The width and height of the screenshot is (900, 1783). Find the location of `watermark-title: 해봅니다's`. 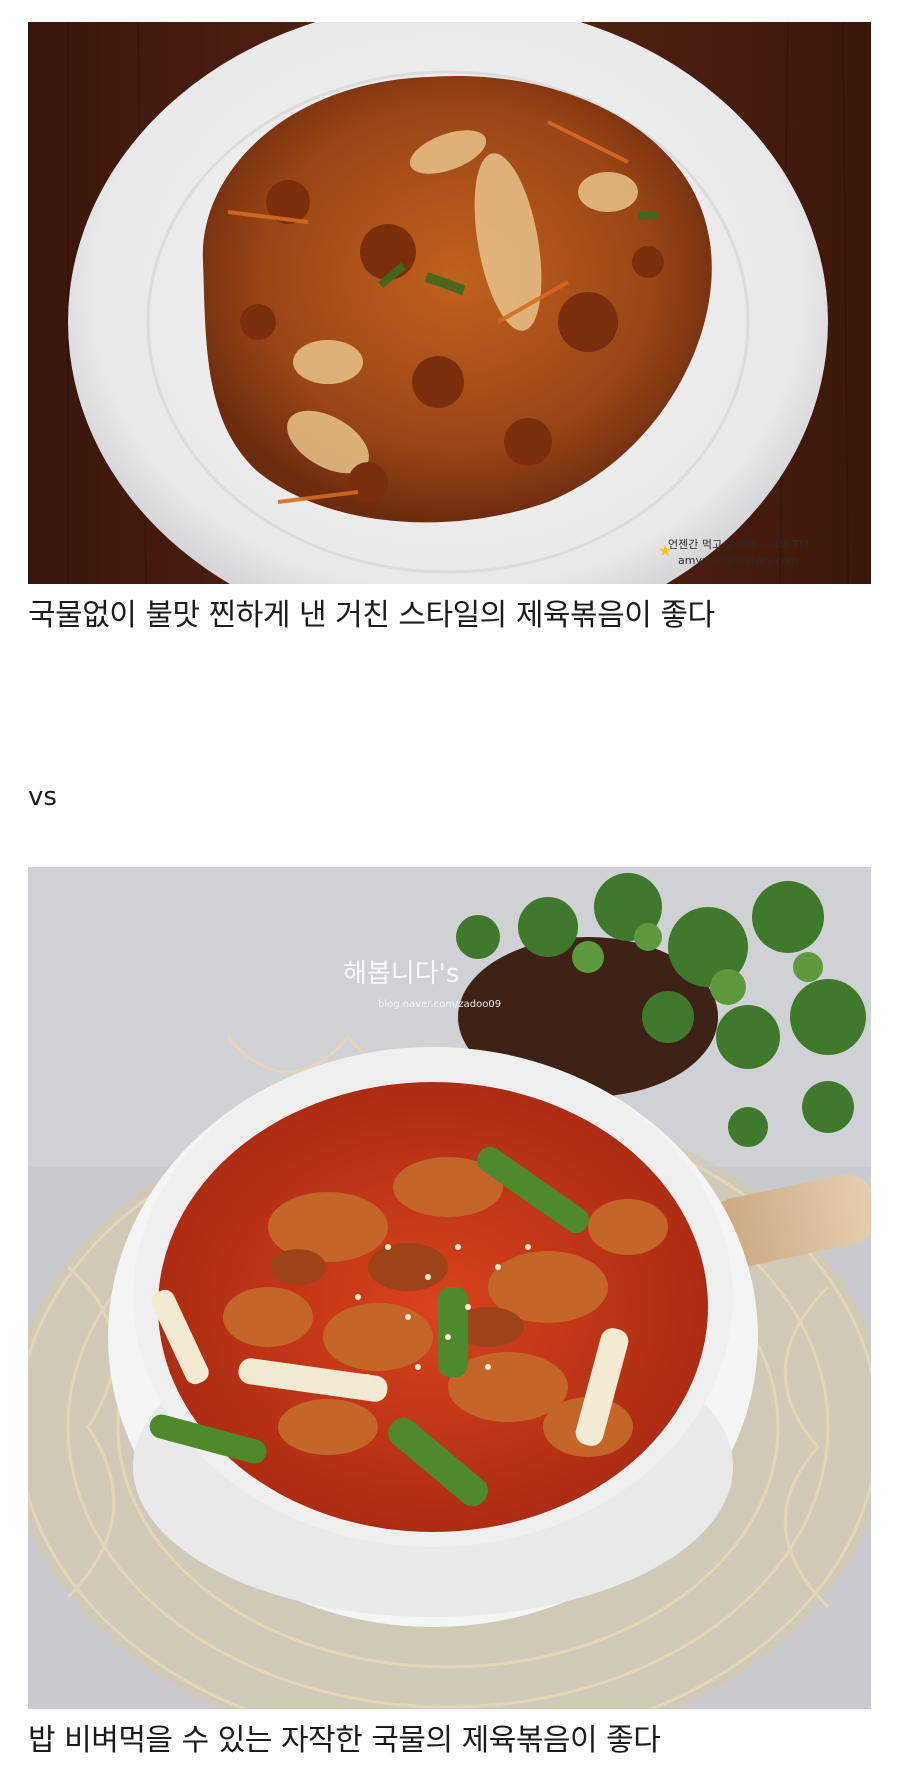

watermark-title: 해봅니다's is located at coordinates (401, 974).